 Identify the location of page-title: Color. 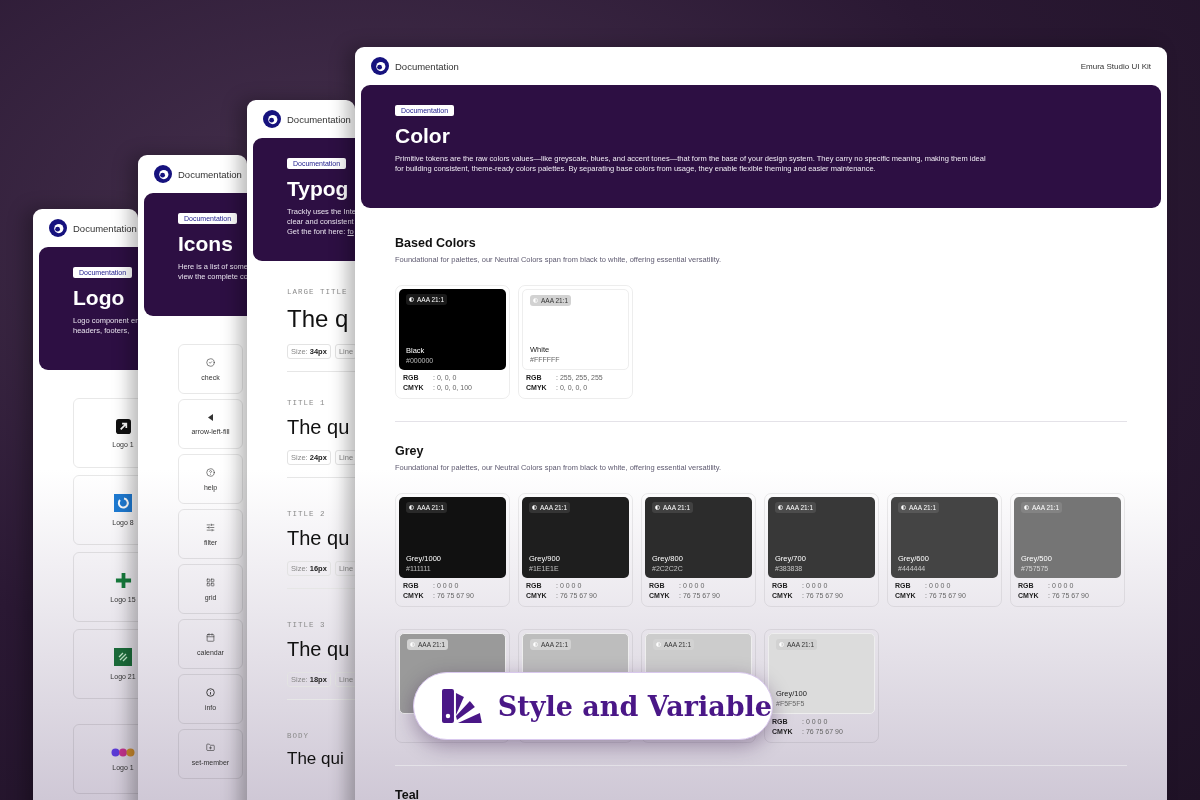
(422, 136).